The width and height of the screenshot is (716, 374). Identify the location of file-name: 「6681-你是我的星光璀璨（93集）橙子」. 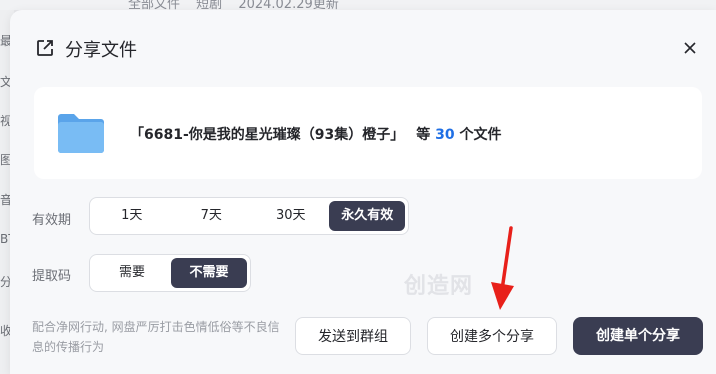
(267, 135).